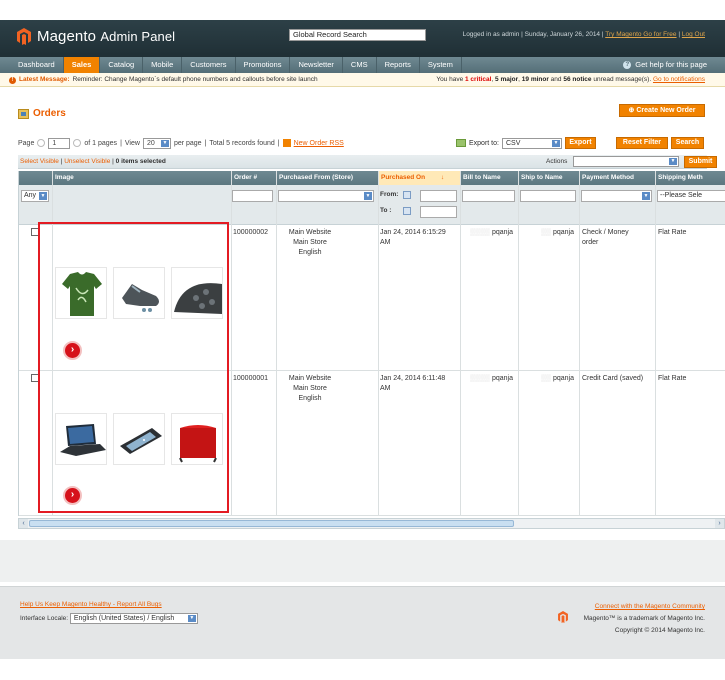  I want to click on per-page-select: 20 ▼, so click(156, 143).